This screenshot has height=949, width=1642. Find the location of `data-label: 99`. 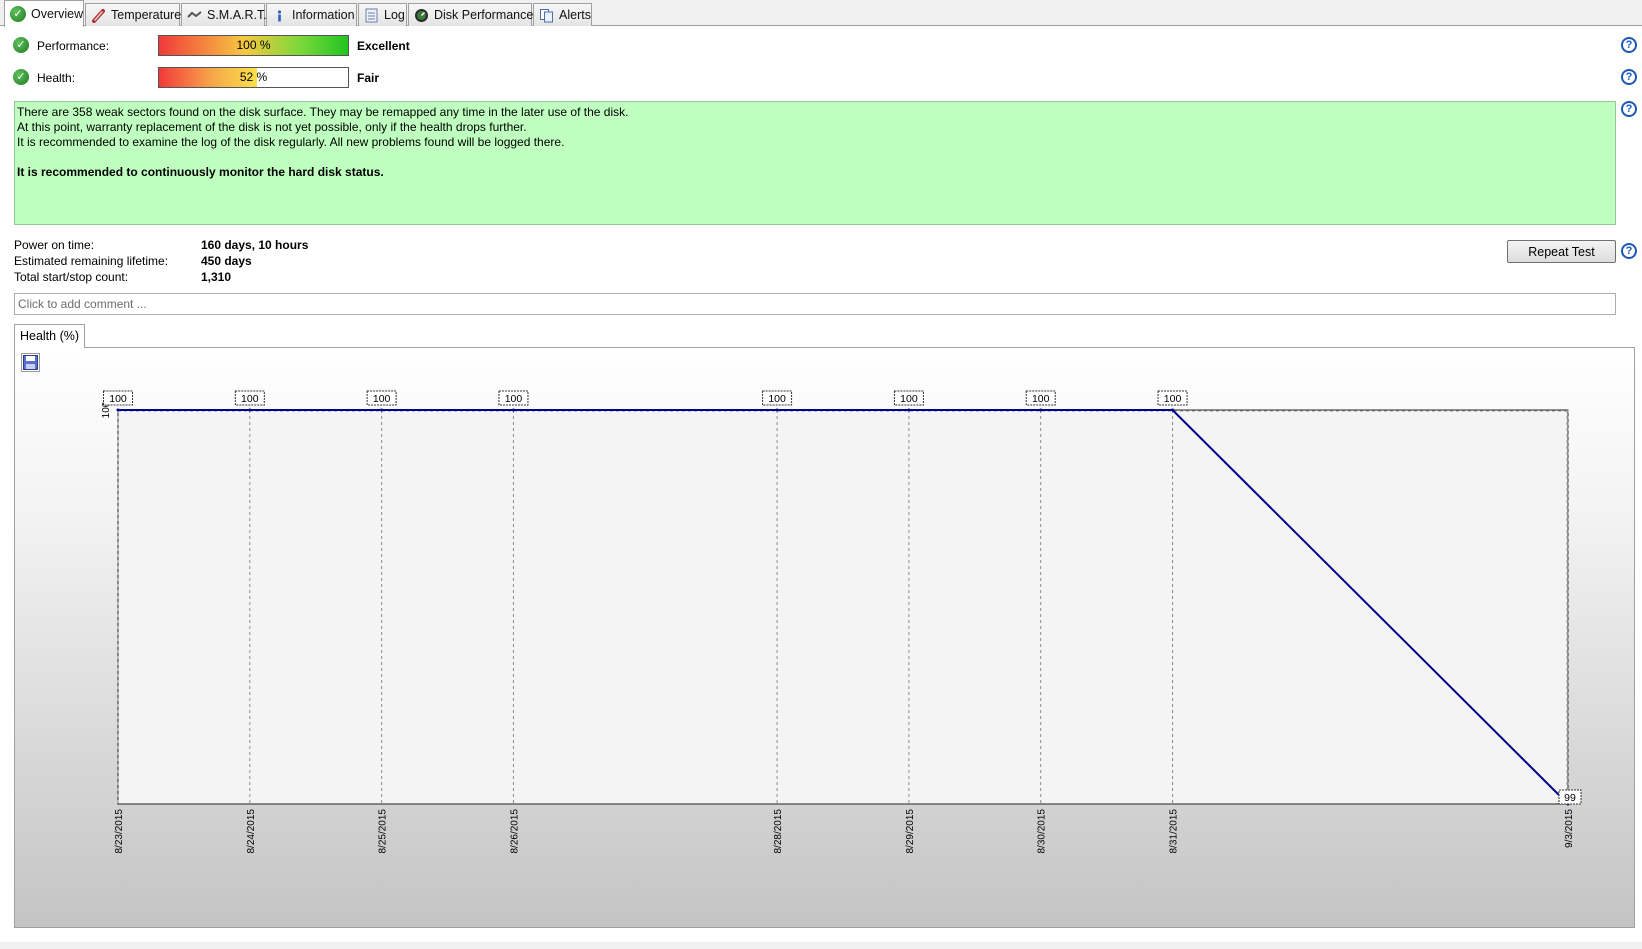

data-label: 99 is located at coordinates (1570, 798).